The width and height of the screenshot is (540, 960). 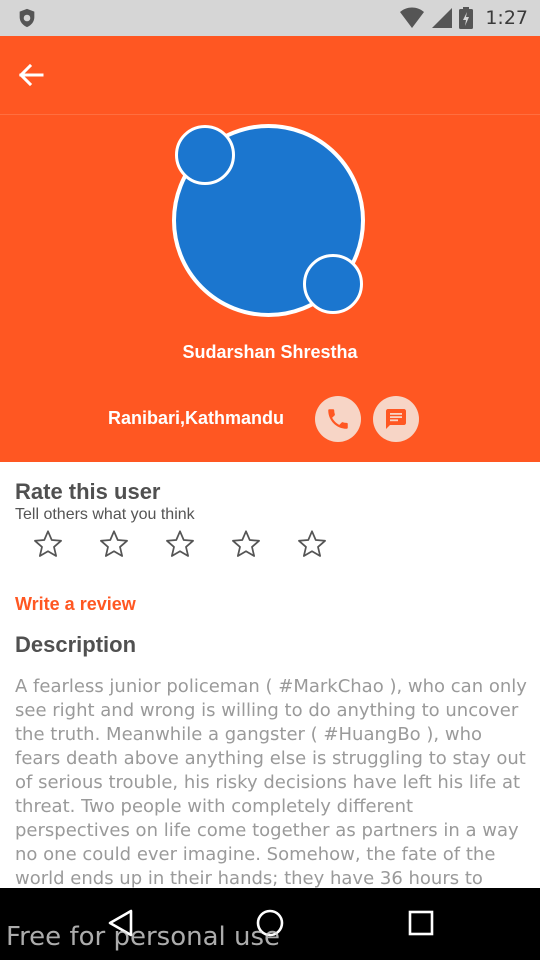 I want to click on back-button, so click(x=42, y=75).